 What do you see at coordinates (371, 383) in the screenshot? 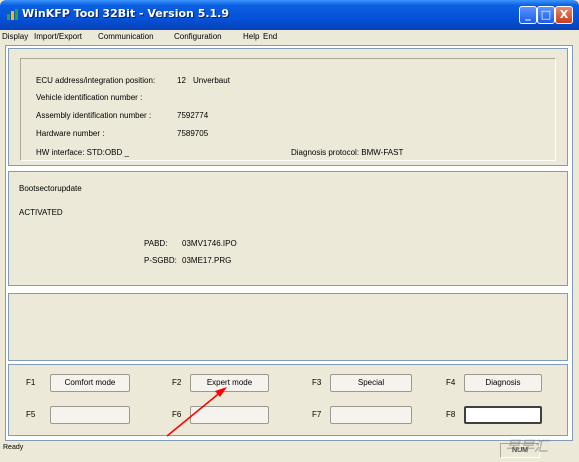
I see `special-button: Special` at bounding box center [371, 383].